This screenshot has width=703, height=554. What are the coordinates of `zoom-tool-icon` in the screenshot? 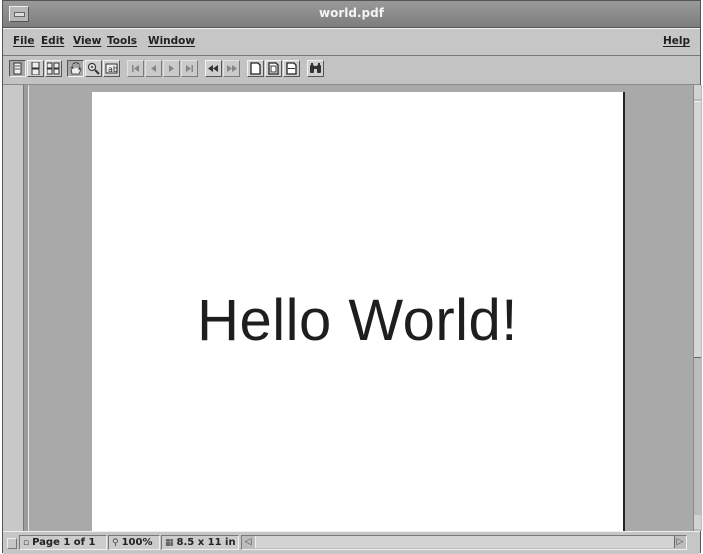 It's located at (93, 68).